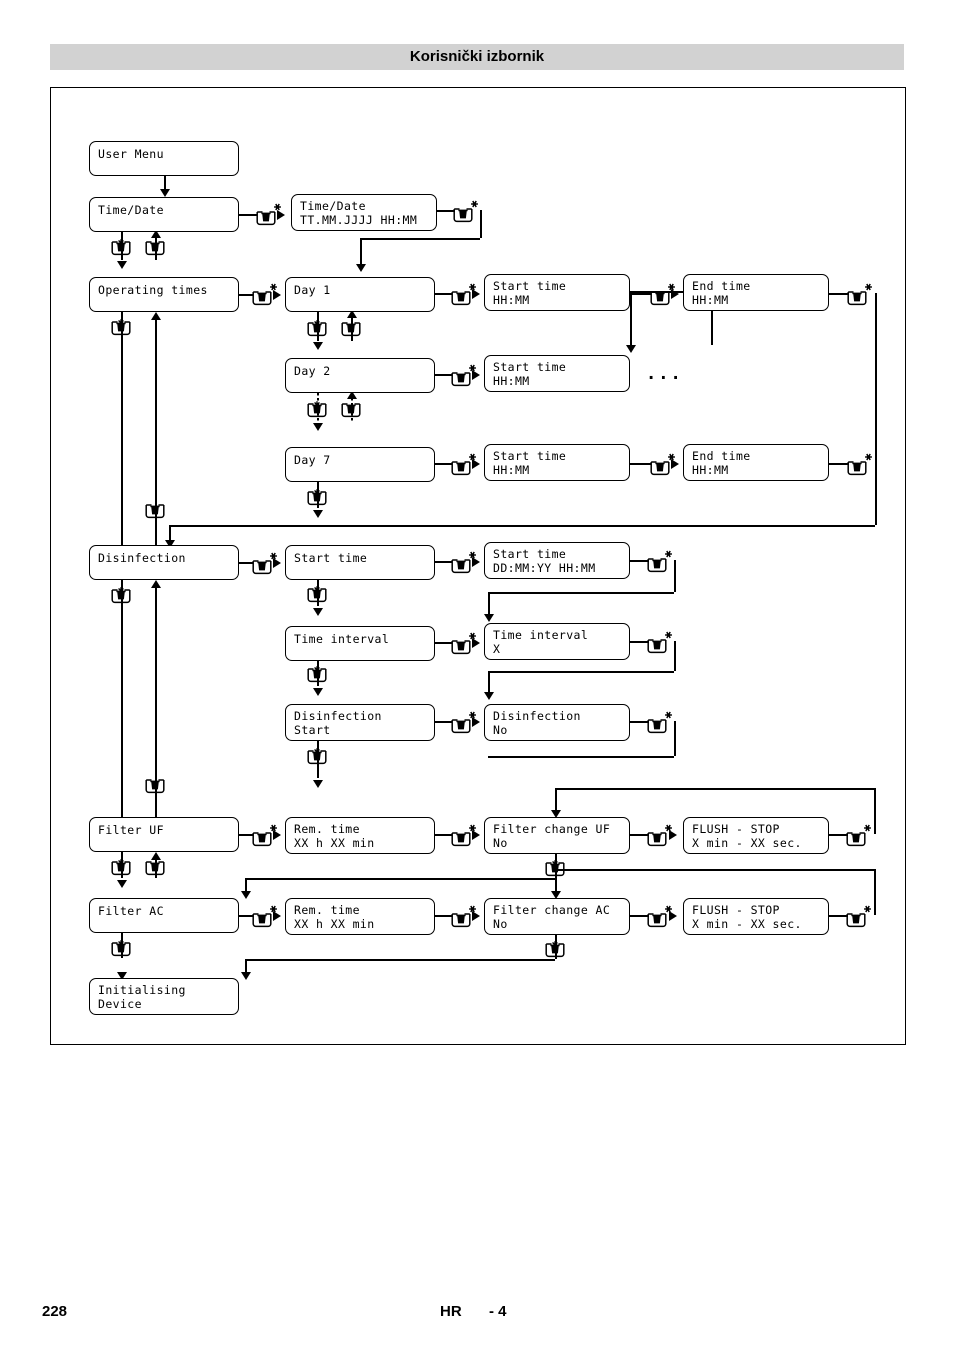 The width and height of the screenshot is (954, 1350). Describe the element at coordinates (557, 560) in the screenshot. I see `lcd-disinfection-start-time-value: Start time DD:MM:YY HH:MM` at that location.